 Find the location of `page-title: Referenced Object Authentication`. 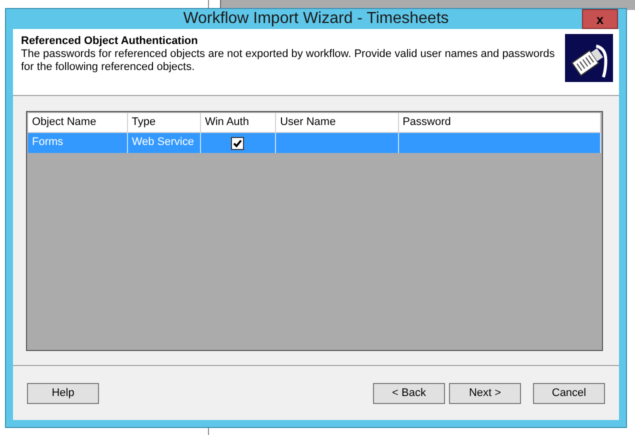

page-title: Referenced Object Authentication is located at coordinates (110, 41).